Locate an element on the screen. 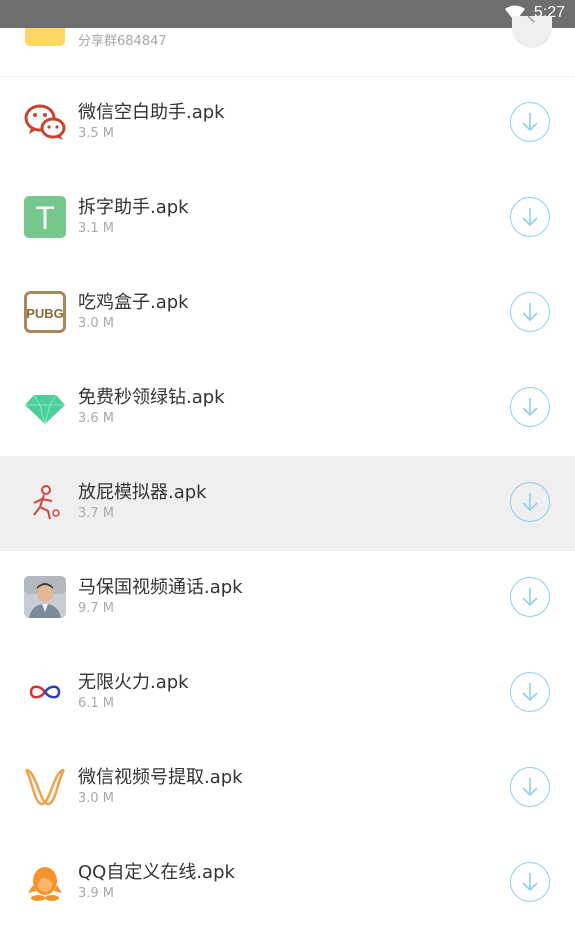 The image size is (575, 931). t-letter-icon: T is located at coordinates (45, 217).